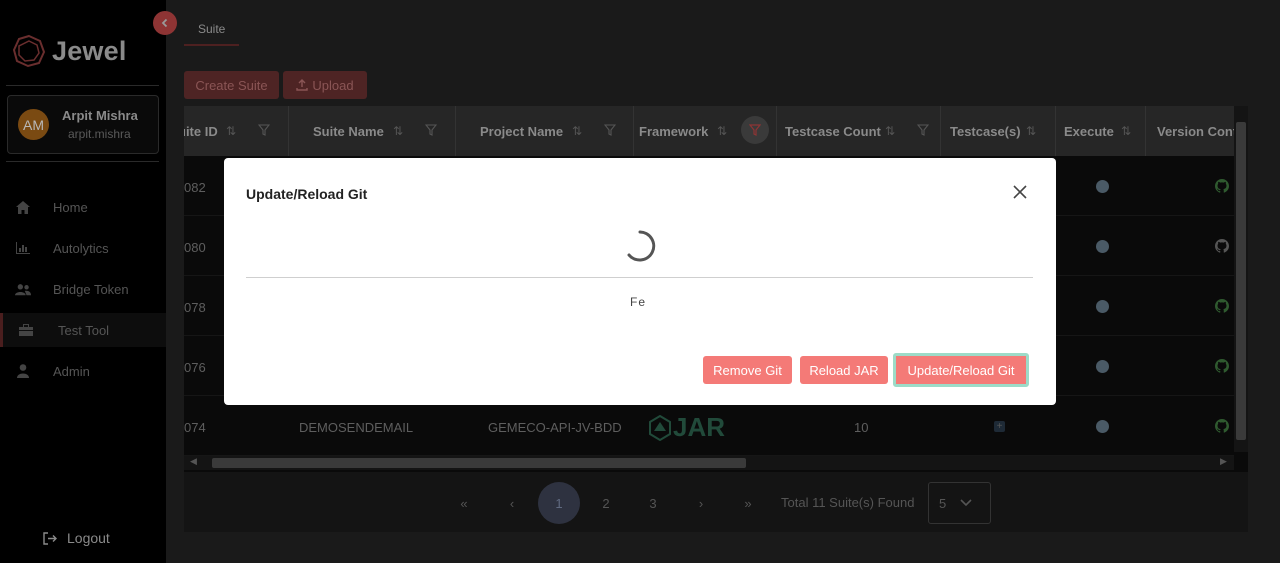  I want to click on logout-button: Logout, so click(76, 538).